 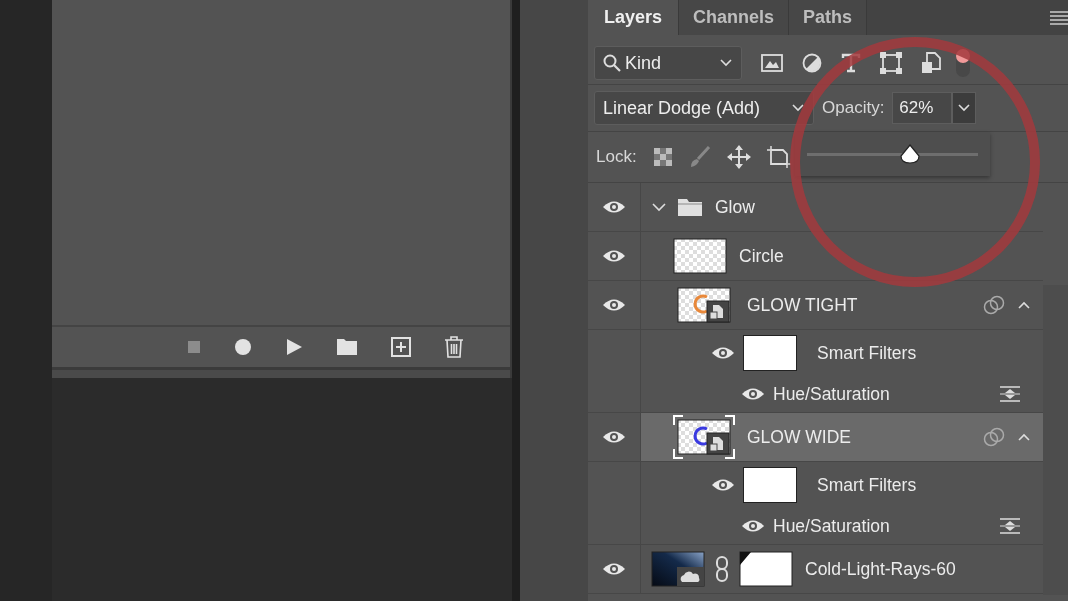 What do you see at coordinates (891, 63) in the screenshot?
I see `shape-icon` at bounding box center [891, 63].